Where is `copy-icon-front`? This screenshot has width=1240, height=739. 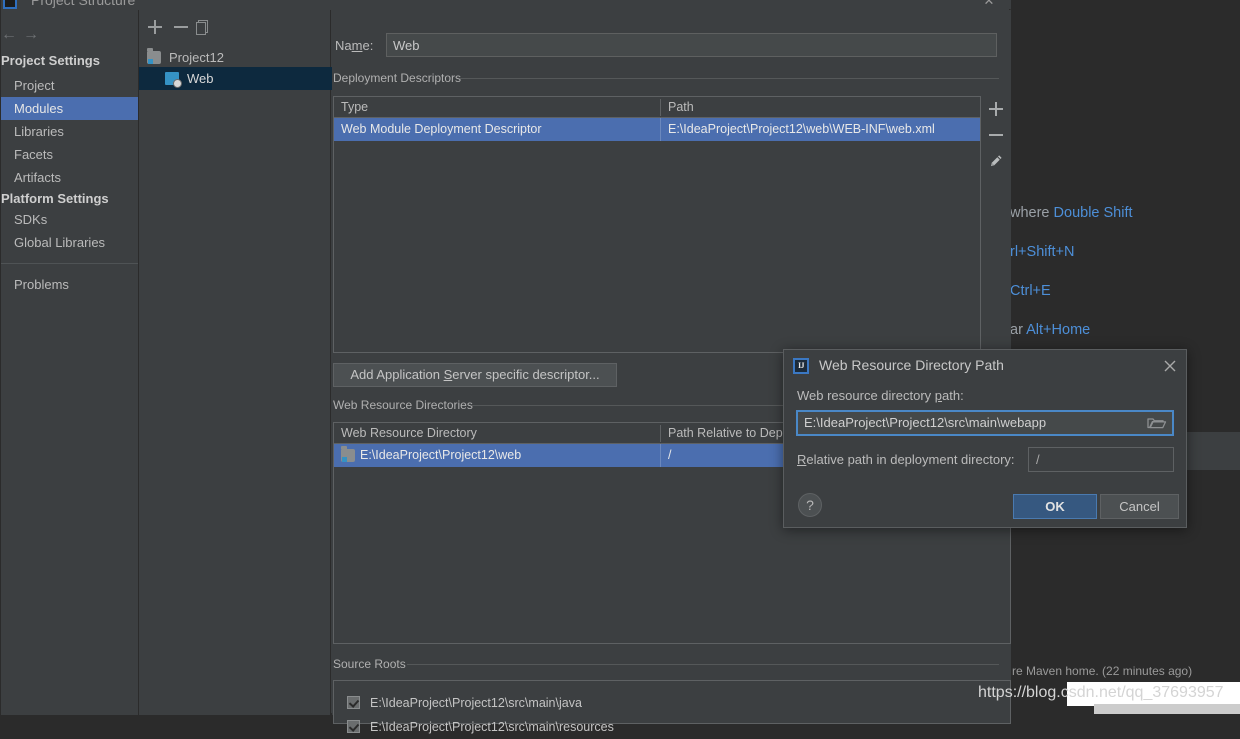
copy-icon-front is located at coordinates (201, 28).